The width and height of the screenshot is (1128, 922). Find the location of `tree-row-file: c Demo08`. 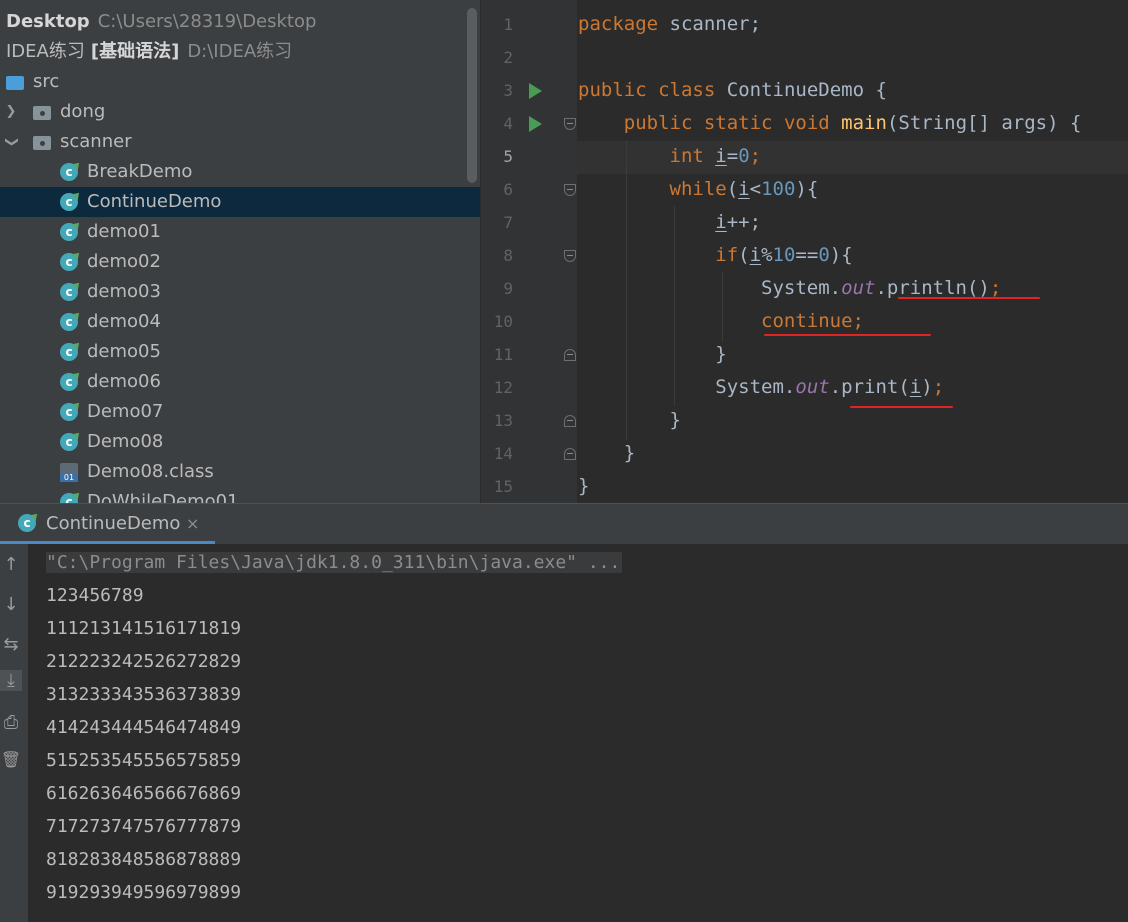

tree-row-file: c Demo08 is located at coordinates (240, 442).